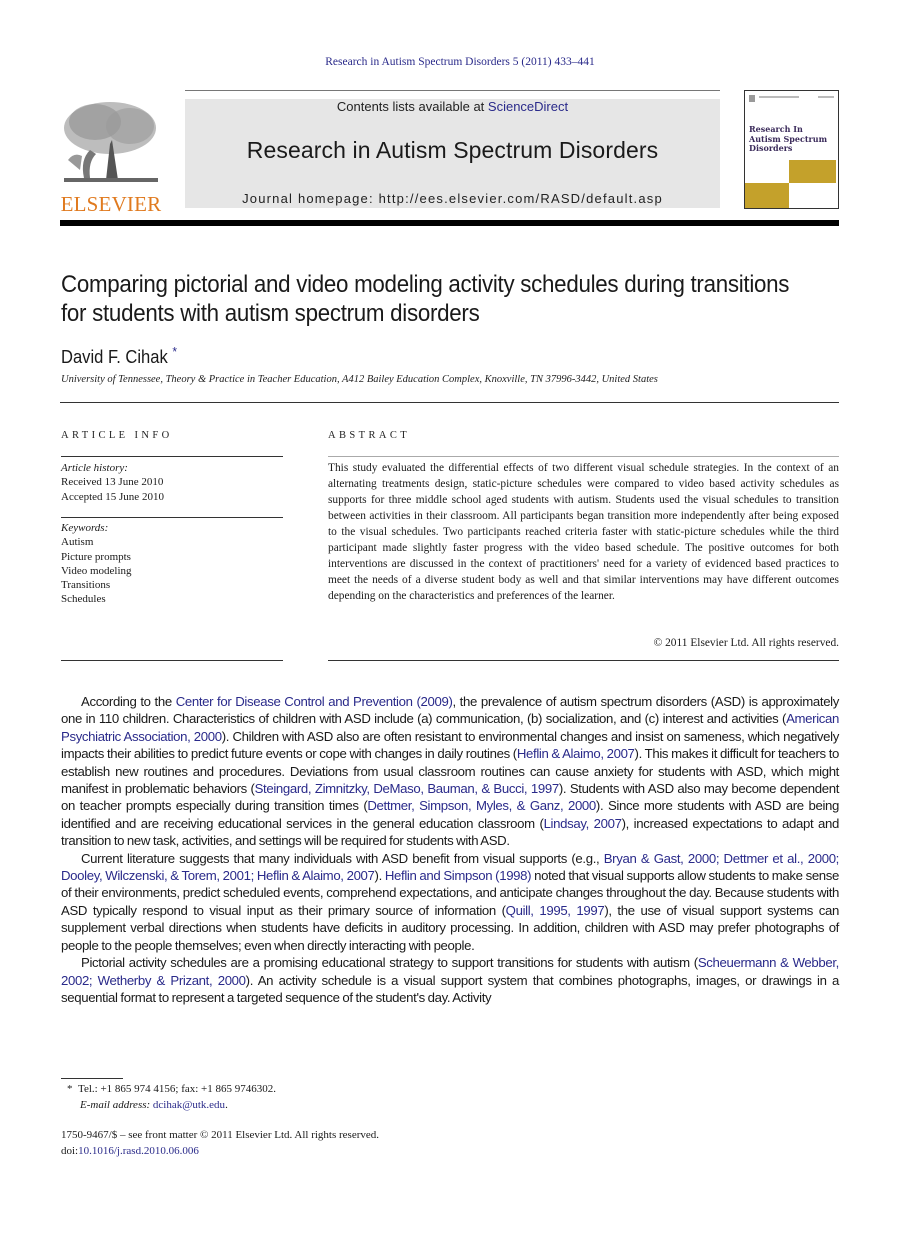 This screenshot has width=907, height=1238. Describe the element at coordinates (452, 150) in the screenshot. I see `journal-title: Research in Autism Spectrum Disorders` at that location.